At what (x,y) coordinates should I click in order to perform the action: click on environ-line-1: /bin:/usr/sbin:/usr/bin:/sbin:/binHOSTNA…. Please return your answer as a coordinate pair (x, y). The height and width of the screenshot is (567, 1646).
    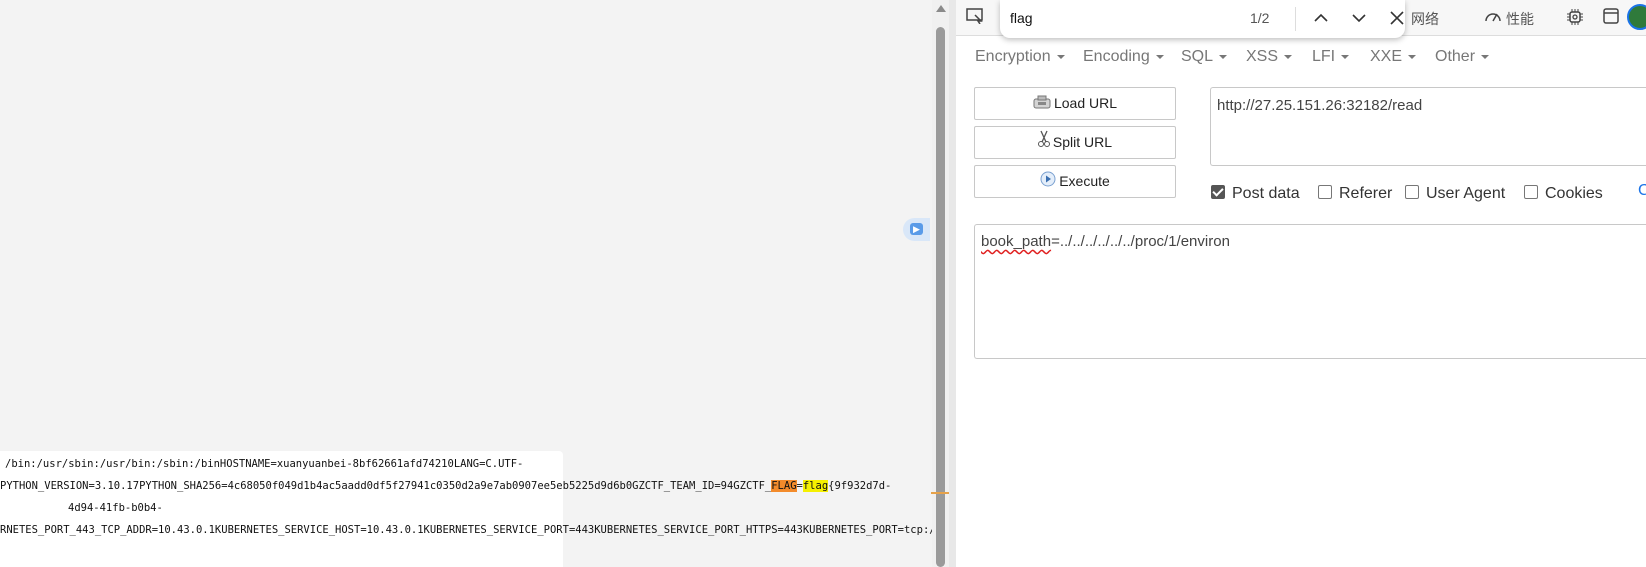
    Looking at the image, I should click on (264, 464).